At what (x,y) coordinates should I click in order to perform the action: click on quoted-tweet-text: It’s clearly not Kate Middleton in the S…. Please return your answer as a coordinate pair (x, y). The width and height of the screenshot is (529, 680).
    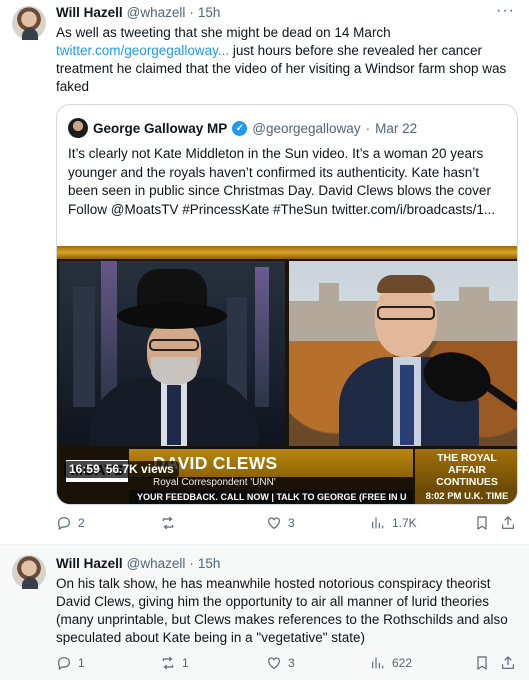
    Looking at the image, I should click on (282, 181).